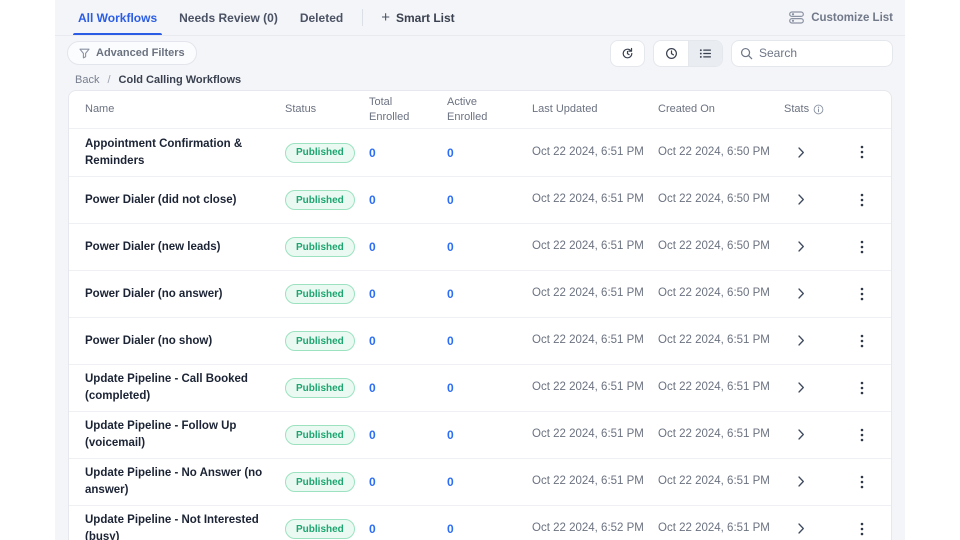  Describe the element at coordinates (480, 80) in the screenshot. I see `breadcrumb: Back / Cold Calling Workflows` at that location.